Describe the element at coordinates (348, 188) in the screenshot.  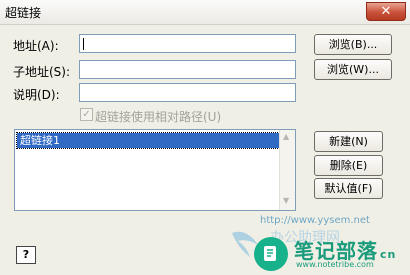
I see `default-button: 默认值(F)` at that location.